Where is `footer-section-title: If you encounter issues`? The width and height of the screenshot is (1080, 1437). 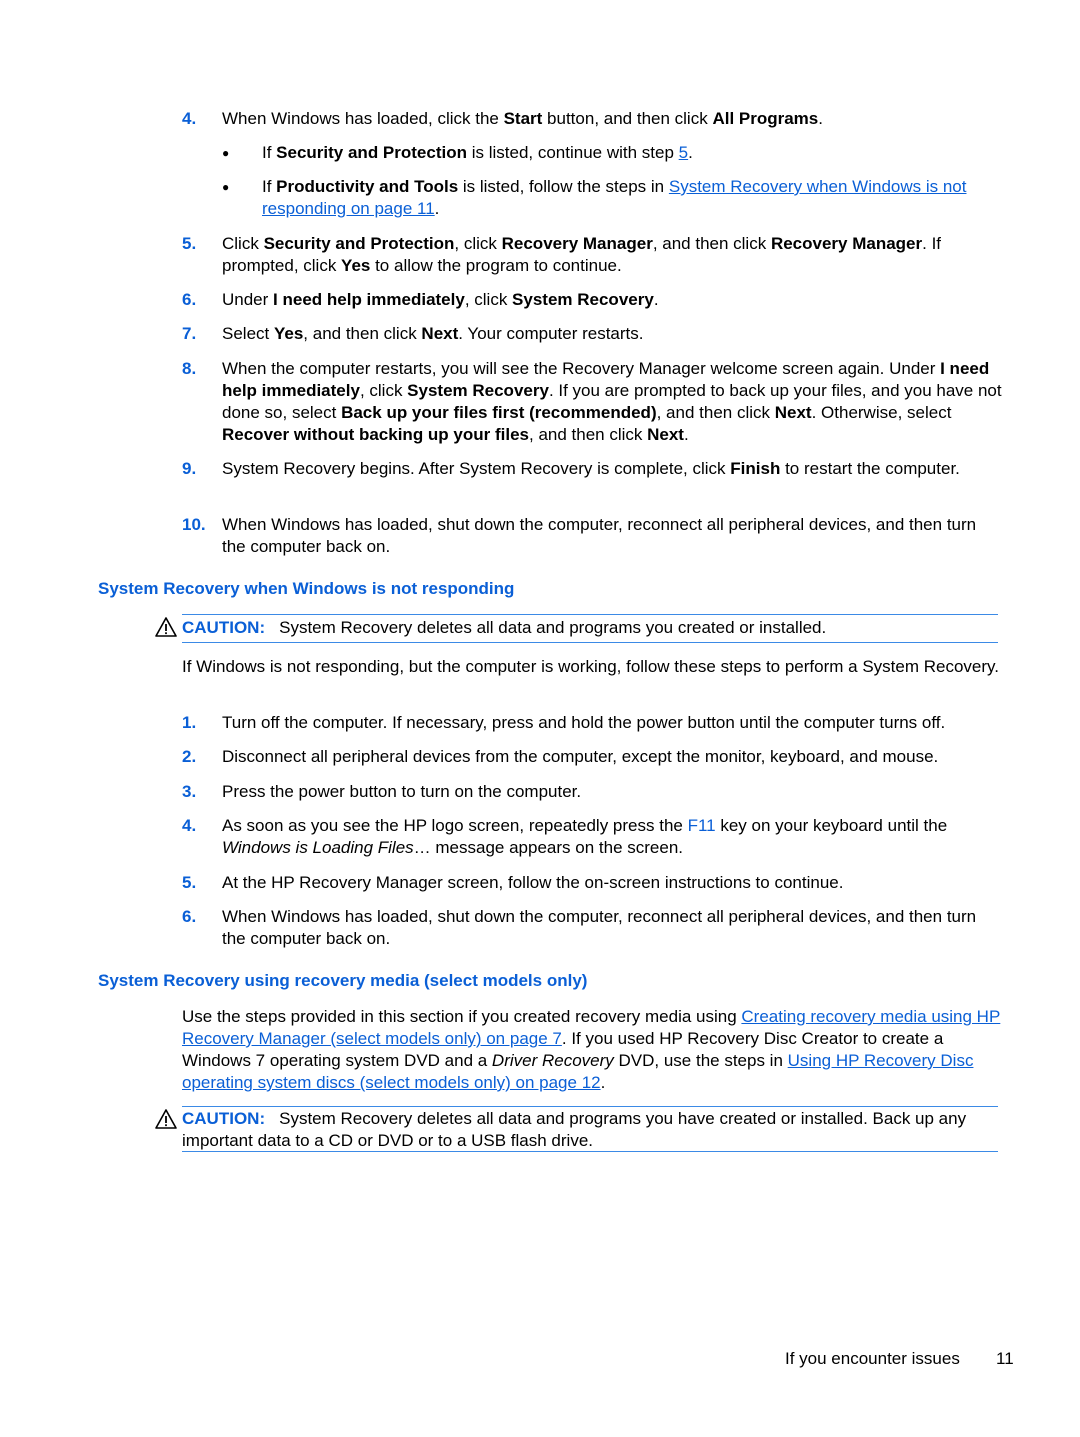
footer-section-title: If you encounter issues is located at coordinates (872, 1358).